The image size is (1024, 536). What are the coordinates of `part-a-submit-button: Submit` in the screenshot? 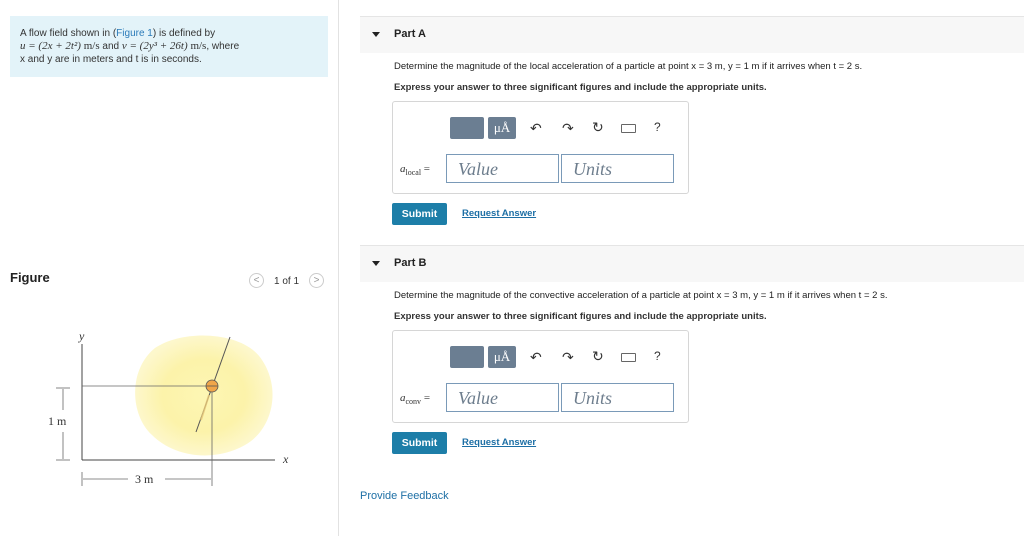 It's located at (419, 214).